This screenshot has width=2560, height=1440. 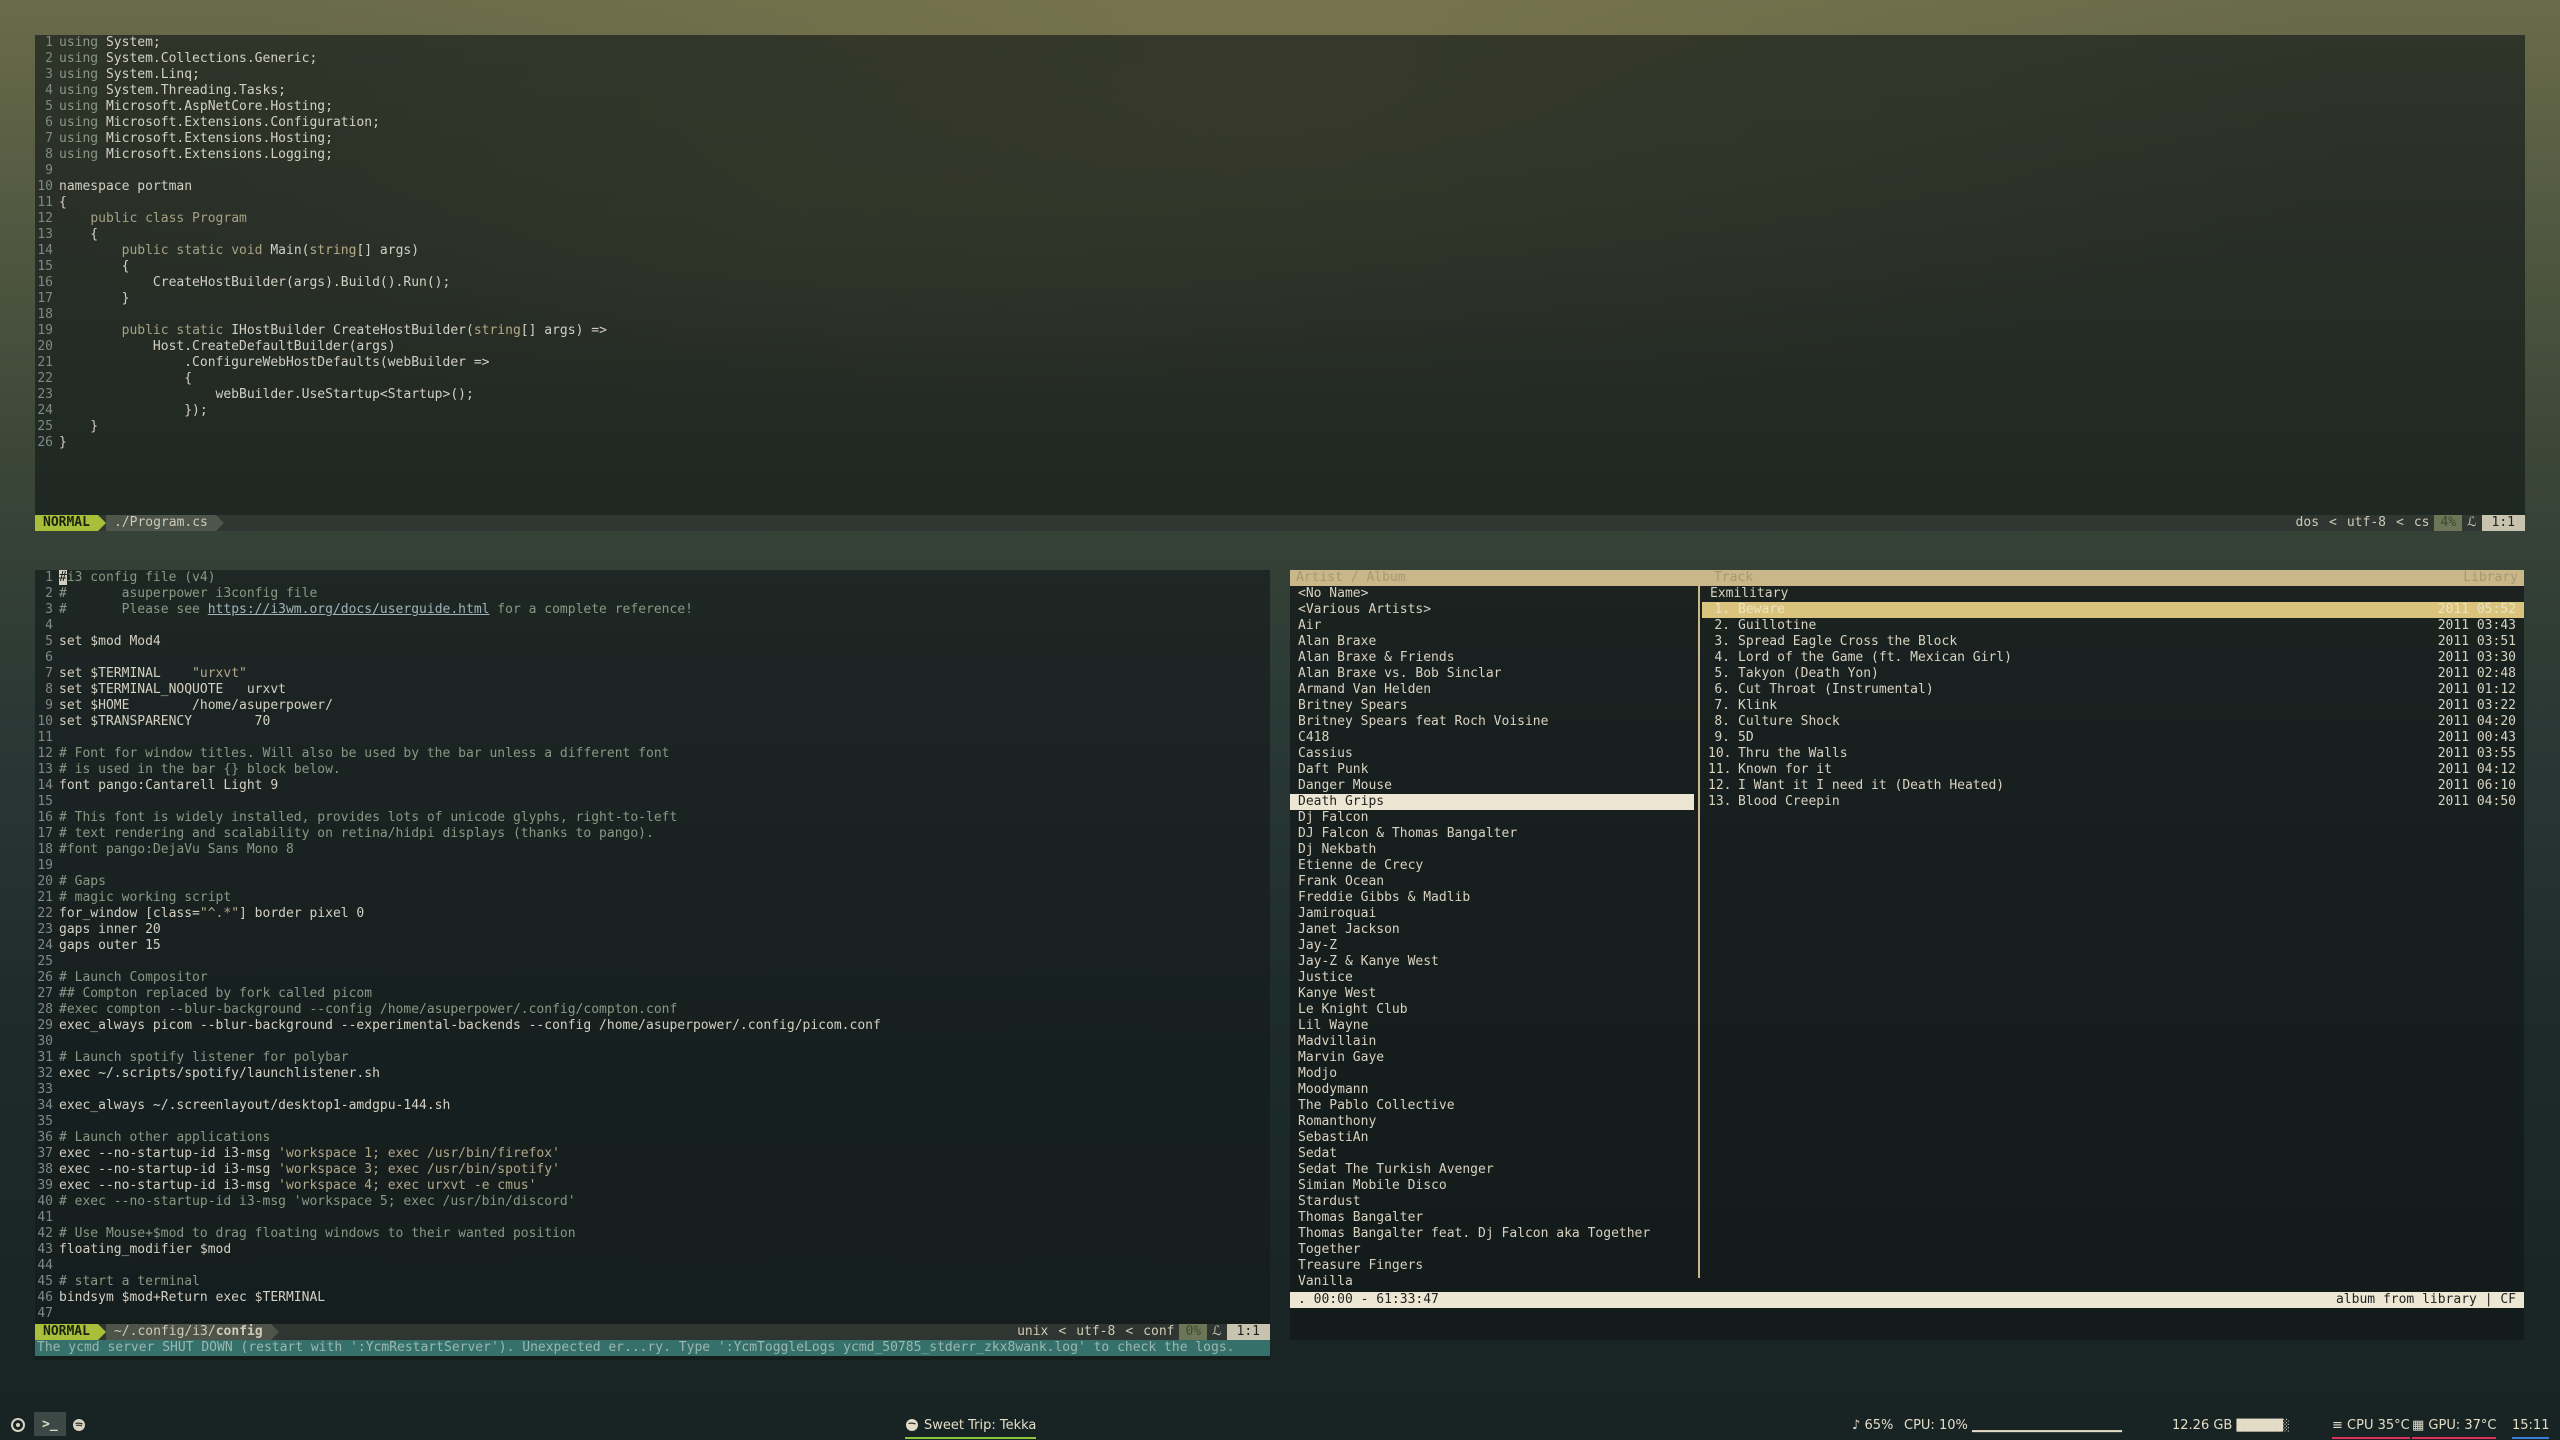 What do you see at coordinates (1494, 930) in the screenshot?
I see `artist-item: Janet Jackson` at bounding box center [1494, 930].